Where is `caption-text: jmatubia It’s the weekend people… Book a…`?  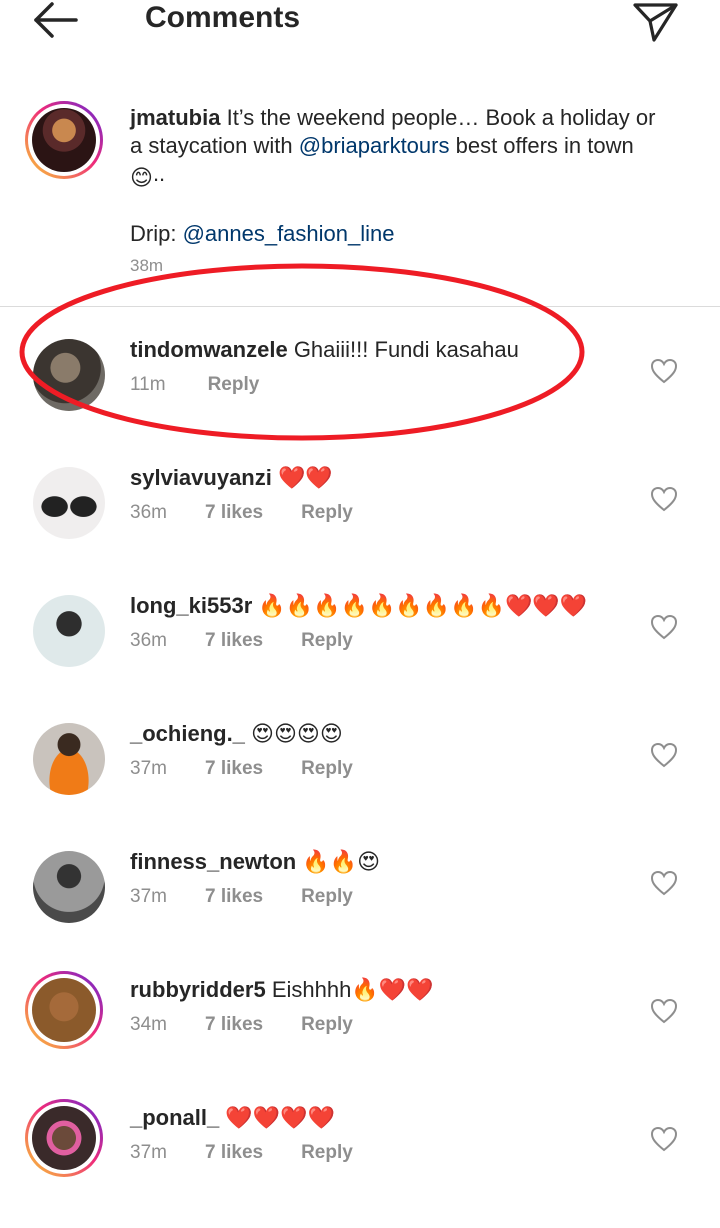 caption-text: jmatubia It’s the weekend people… Book a… is located at coordinates (395, 176).